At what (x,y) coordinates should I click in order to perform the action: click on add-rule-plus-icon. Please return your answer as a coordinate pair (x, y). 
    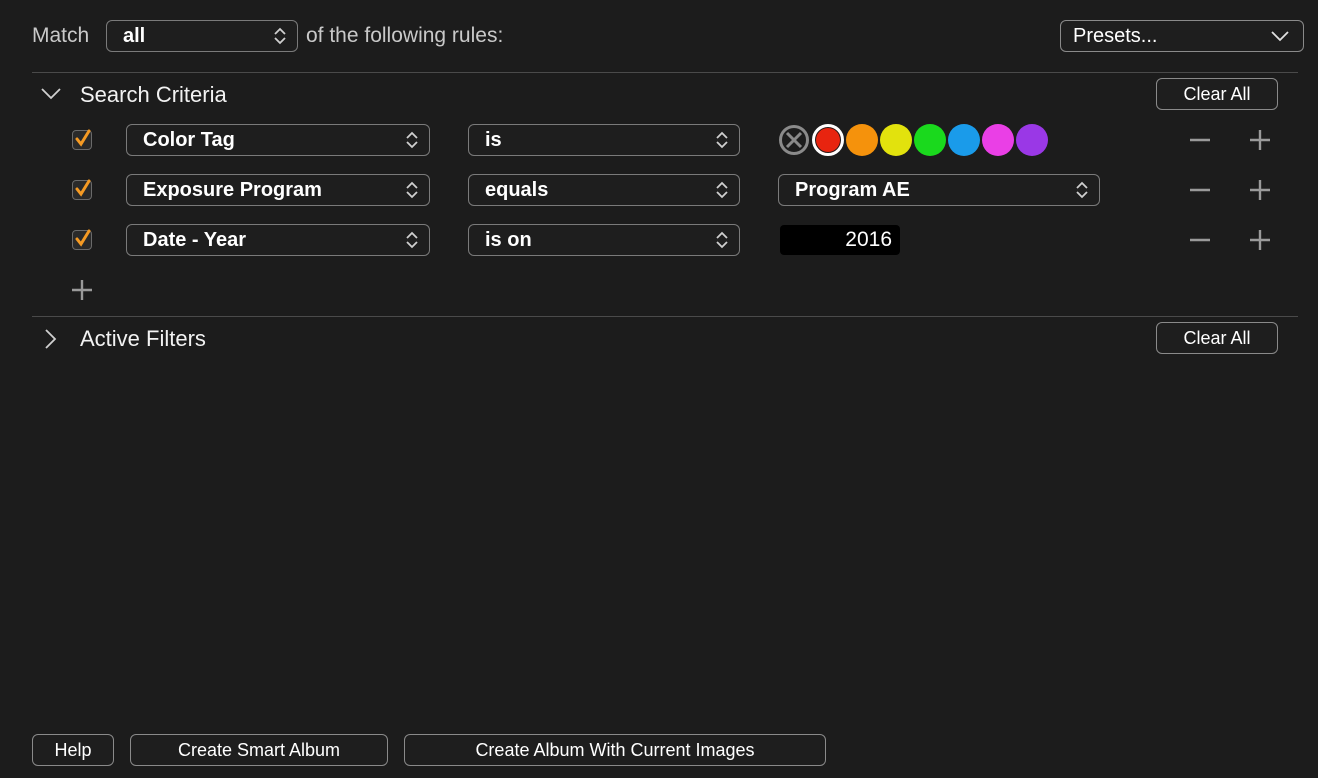
    Looking at the image, I should click on (82, 290).